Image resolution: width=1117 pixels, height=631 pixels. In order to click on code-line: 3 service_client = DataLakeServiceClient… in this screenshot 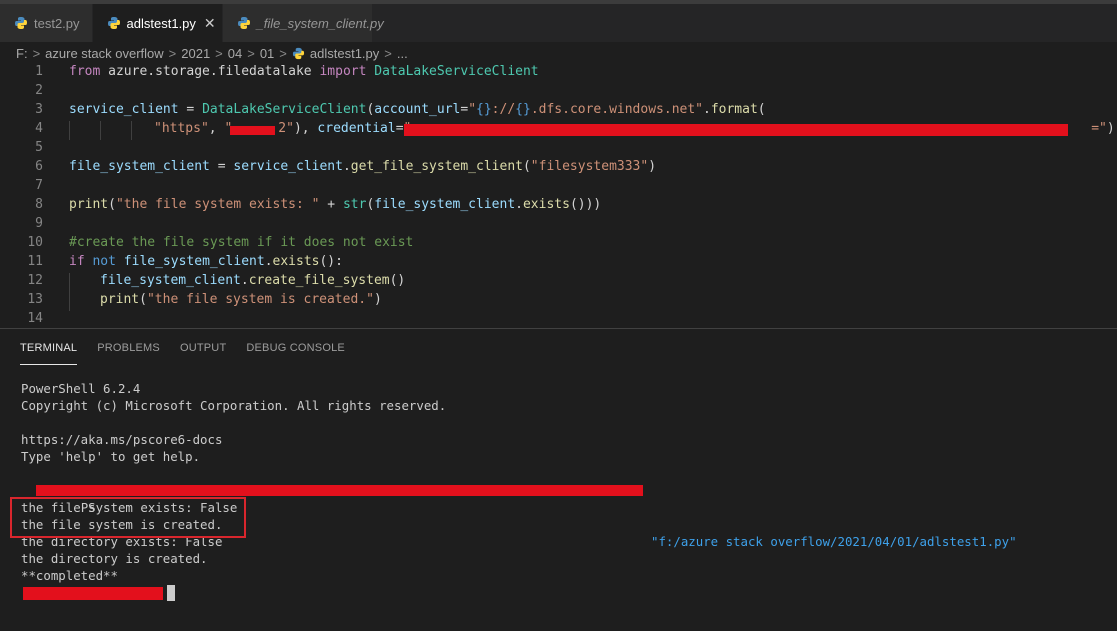, I will do `click(558, 111)`.